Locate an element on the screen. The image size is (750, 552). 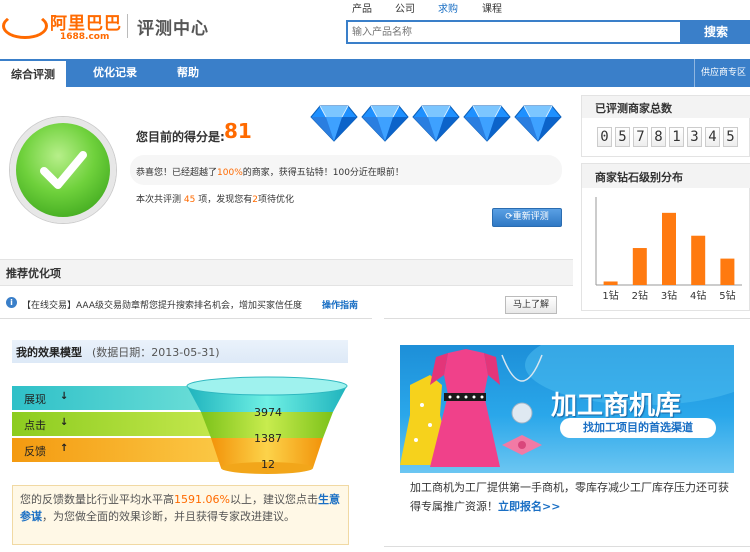
tab-help: 帮助 is located at coordinates (188, 73).